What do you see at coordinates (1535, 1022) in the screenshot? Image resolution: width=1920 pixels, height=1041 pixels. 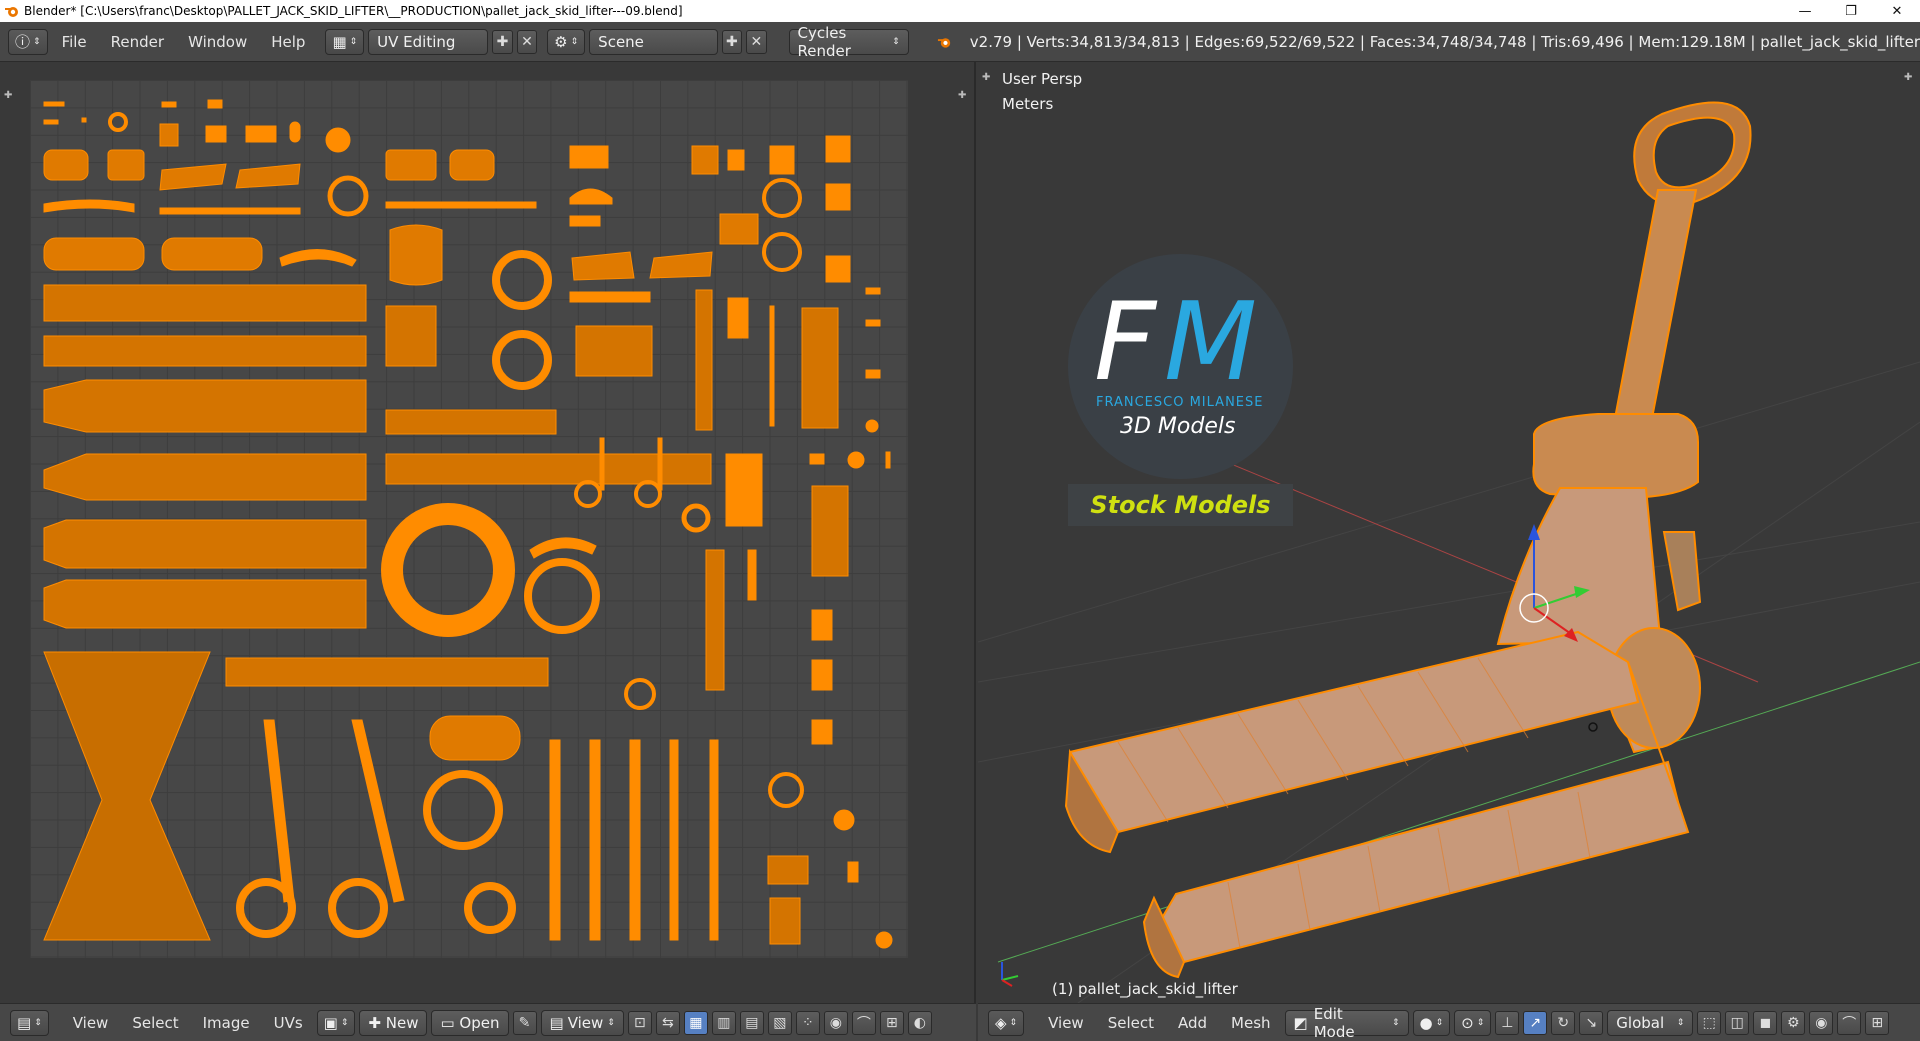 I see `translate-manipulator-icon: ↗` at bounding box center [1535, 1022].